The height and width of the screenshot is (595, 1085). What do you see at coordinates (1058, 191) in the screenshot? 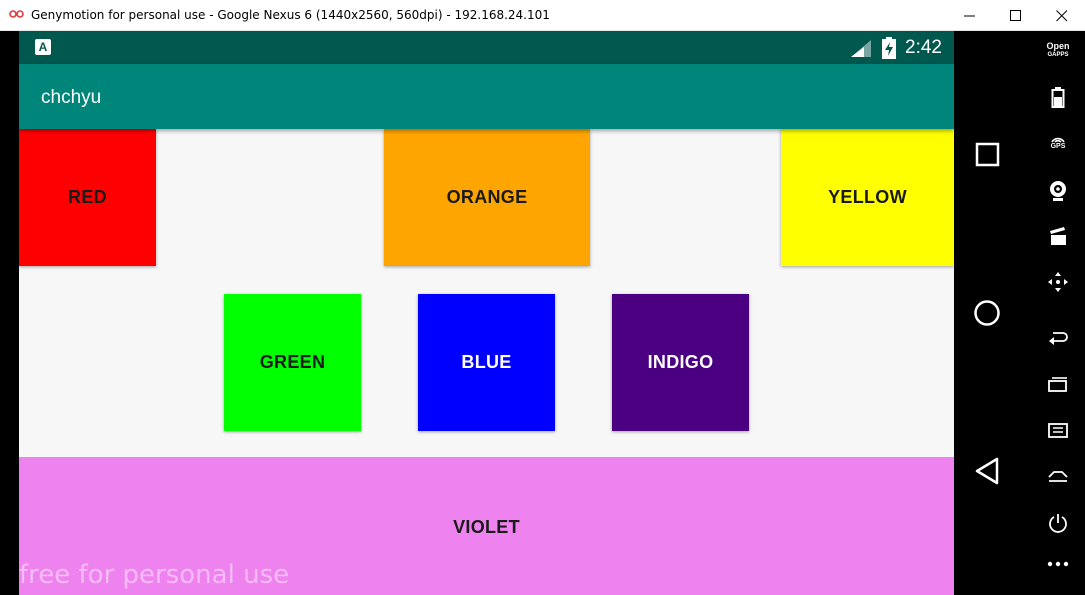
I see `webcam-icon` at bounding box center [1058, 191].